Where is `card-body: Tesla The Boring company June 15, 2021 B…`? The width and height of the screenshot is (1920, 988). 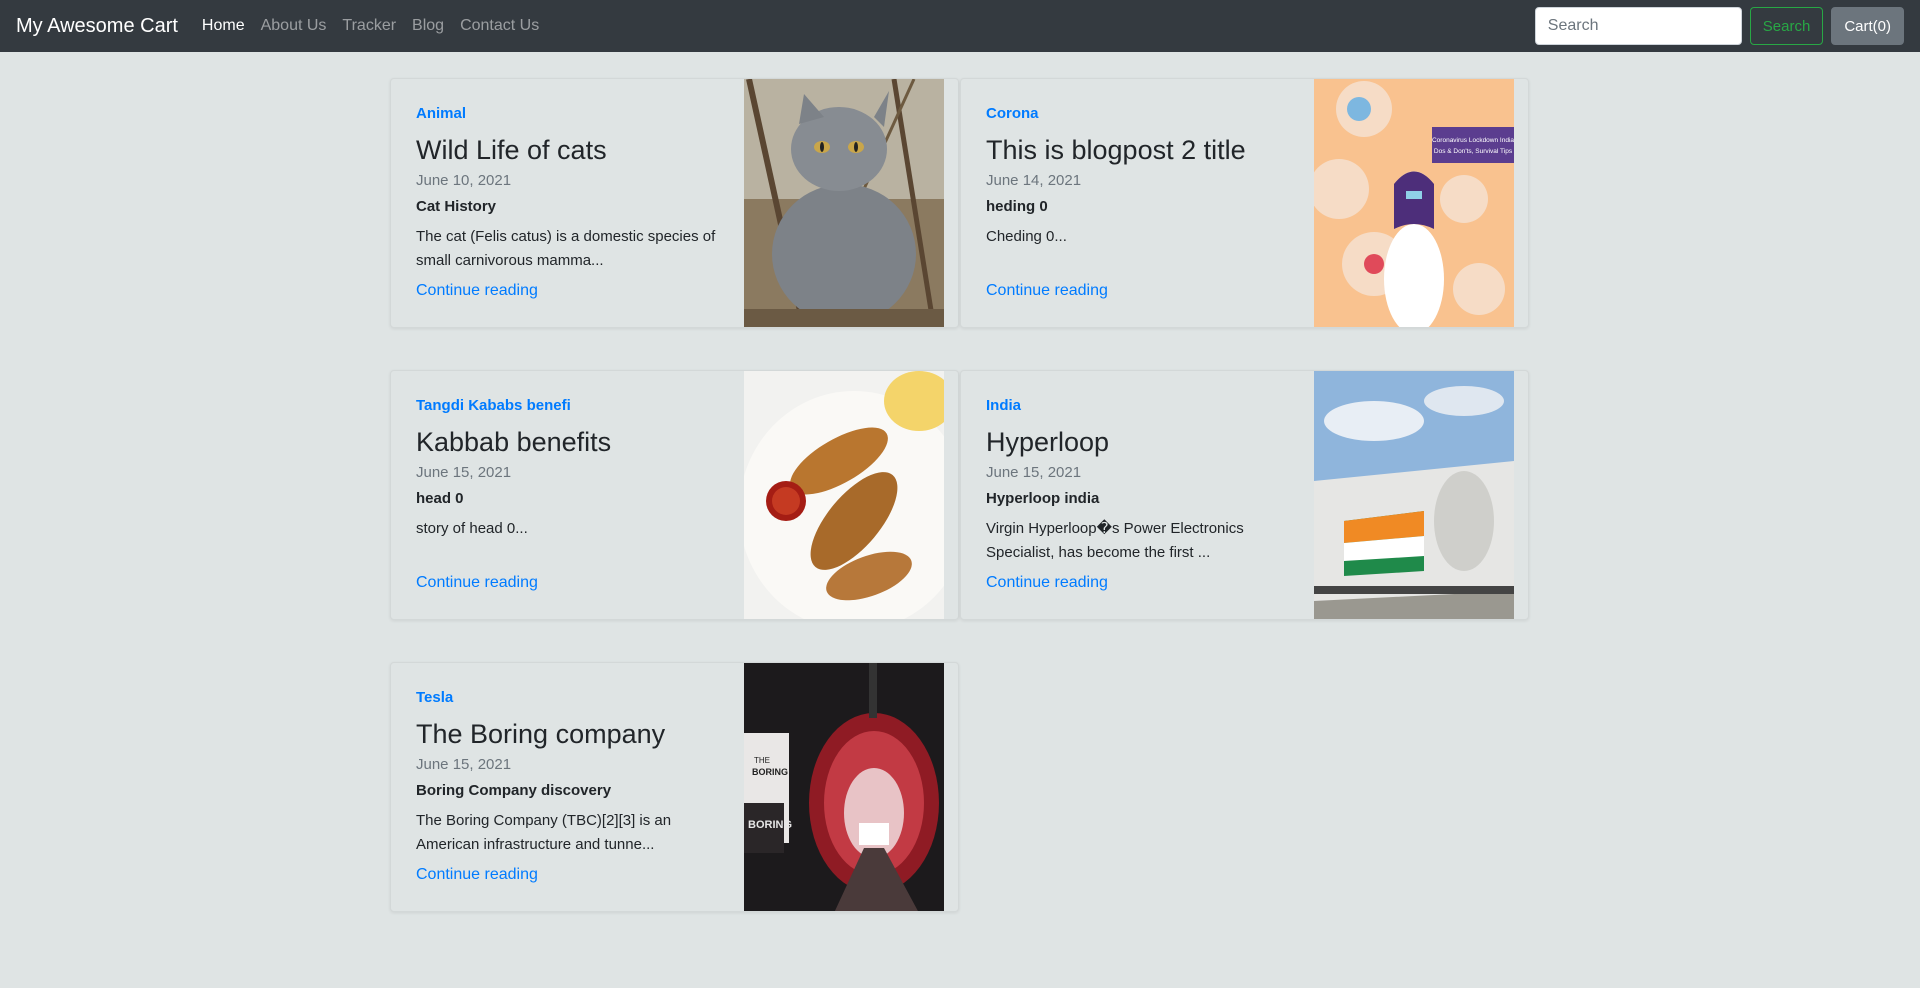
card-body: Tesla The Boring company June 15, 2021 B… is located at coordinates (566, 787).